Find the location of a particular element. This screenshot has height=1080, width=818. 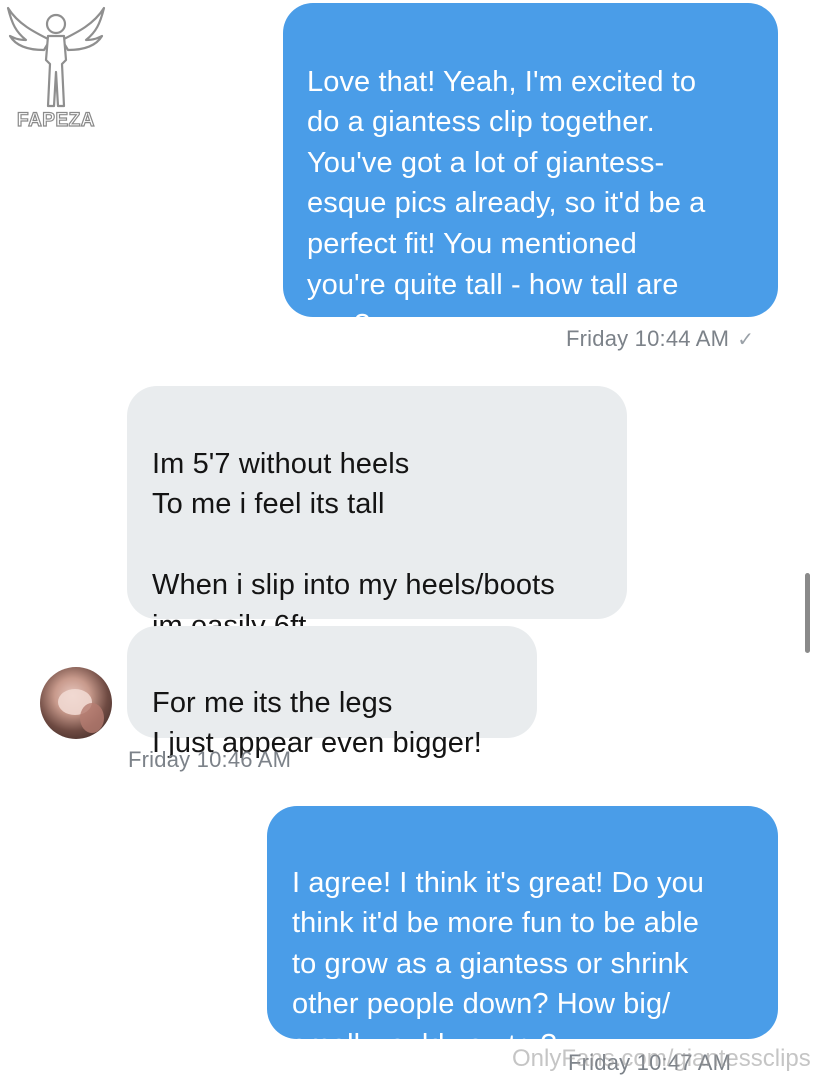

logo-text: FAPEZA is located at coordinates (55, 120).